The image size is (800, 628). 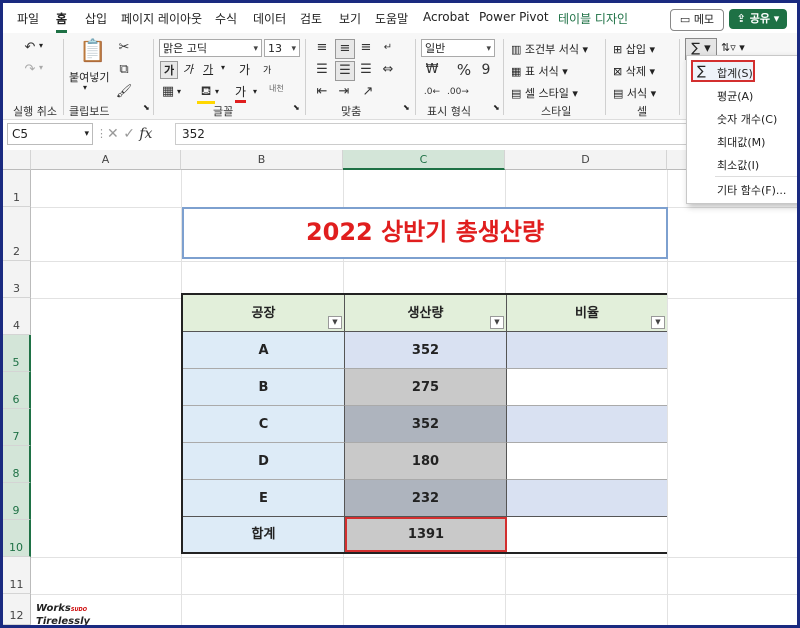 I want to click on tab-file: 파일, so click(x=28, y=18).